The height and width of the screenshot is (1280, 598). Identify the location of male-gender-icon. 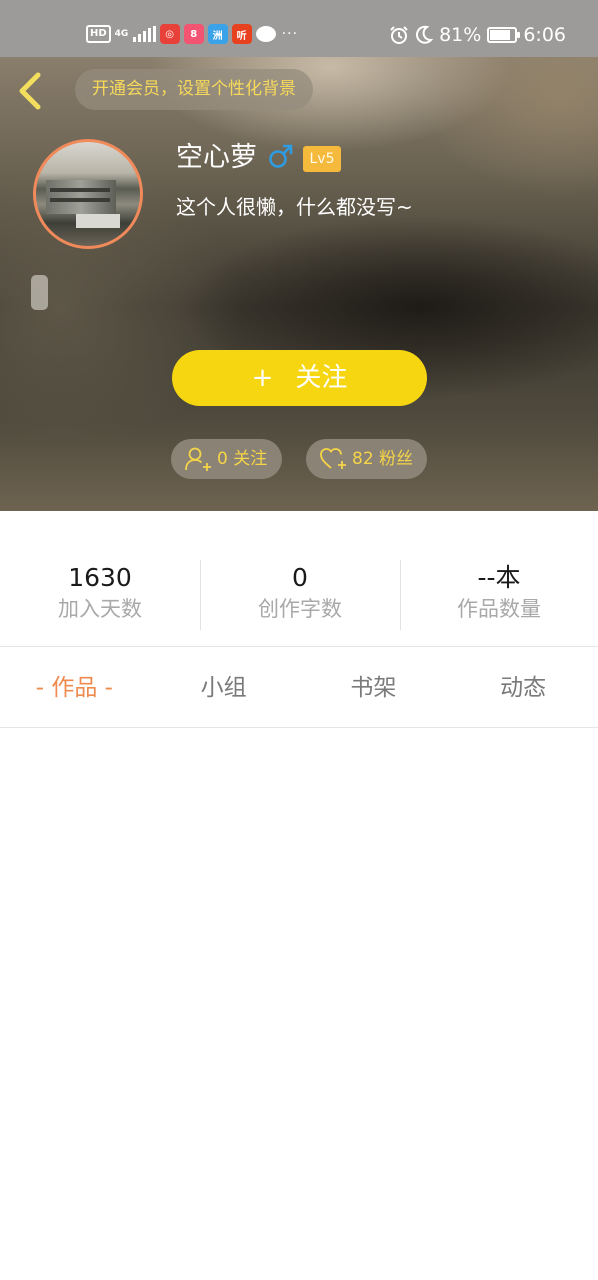
(281, 156).